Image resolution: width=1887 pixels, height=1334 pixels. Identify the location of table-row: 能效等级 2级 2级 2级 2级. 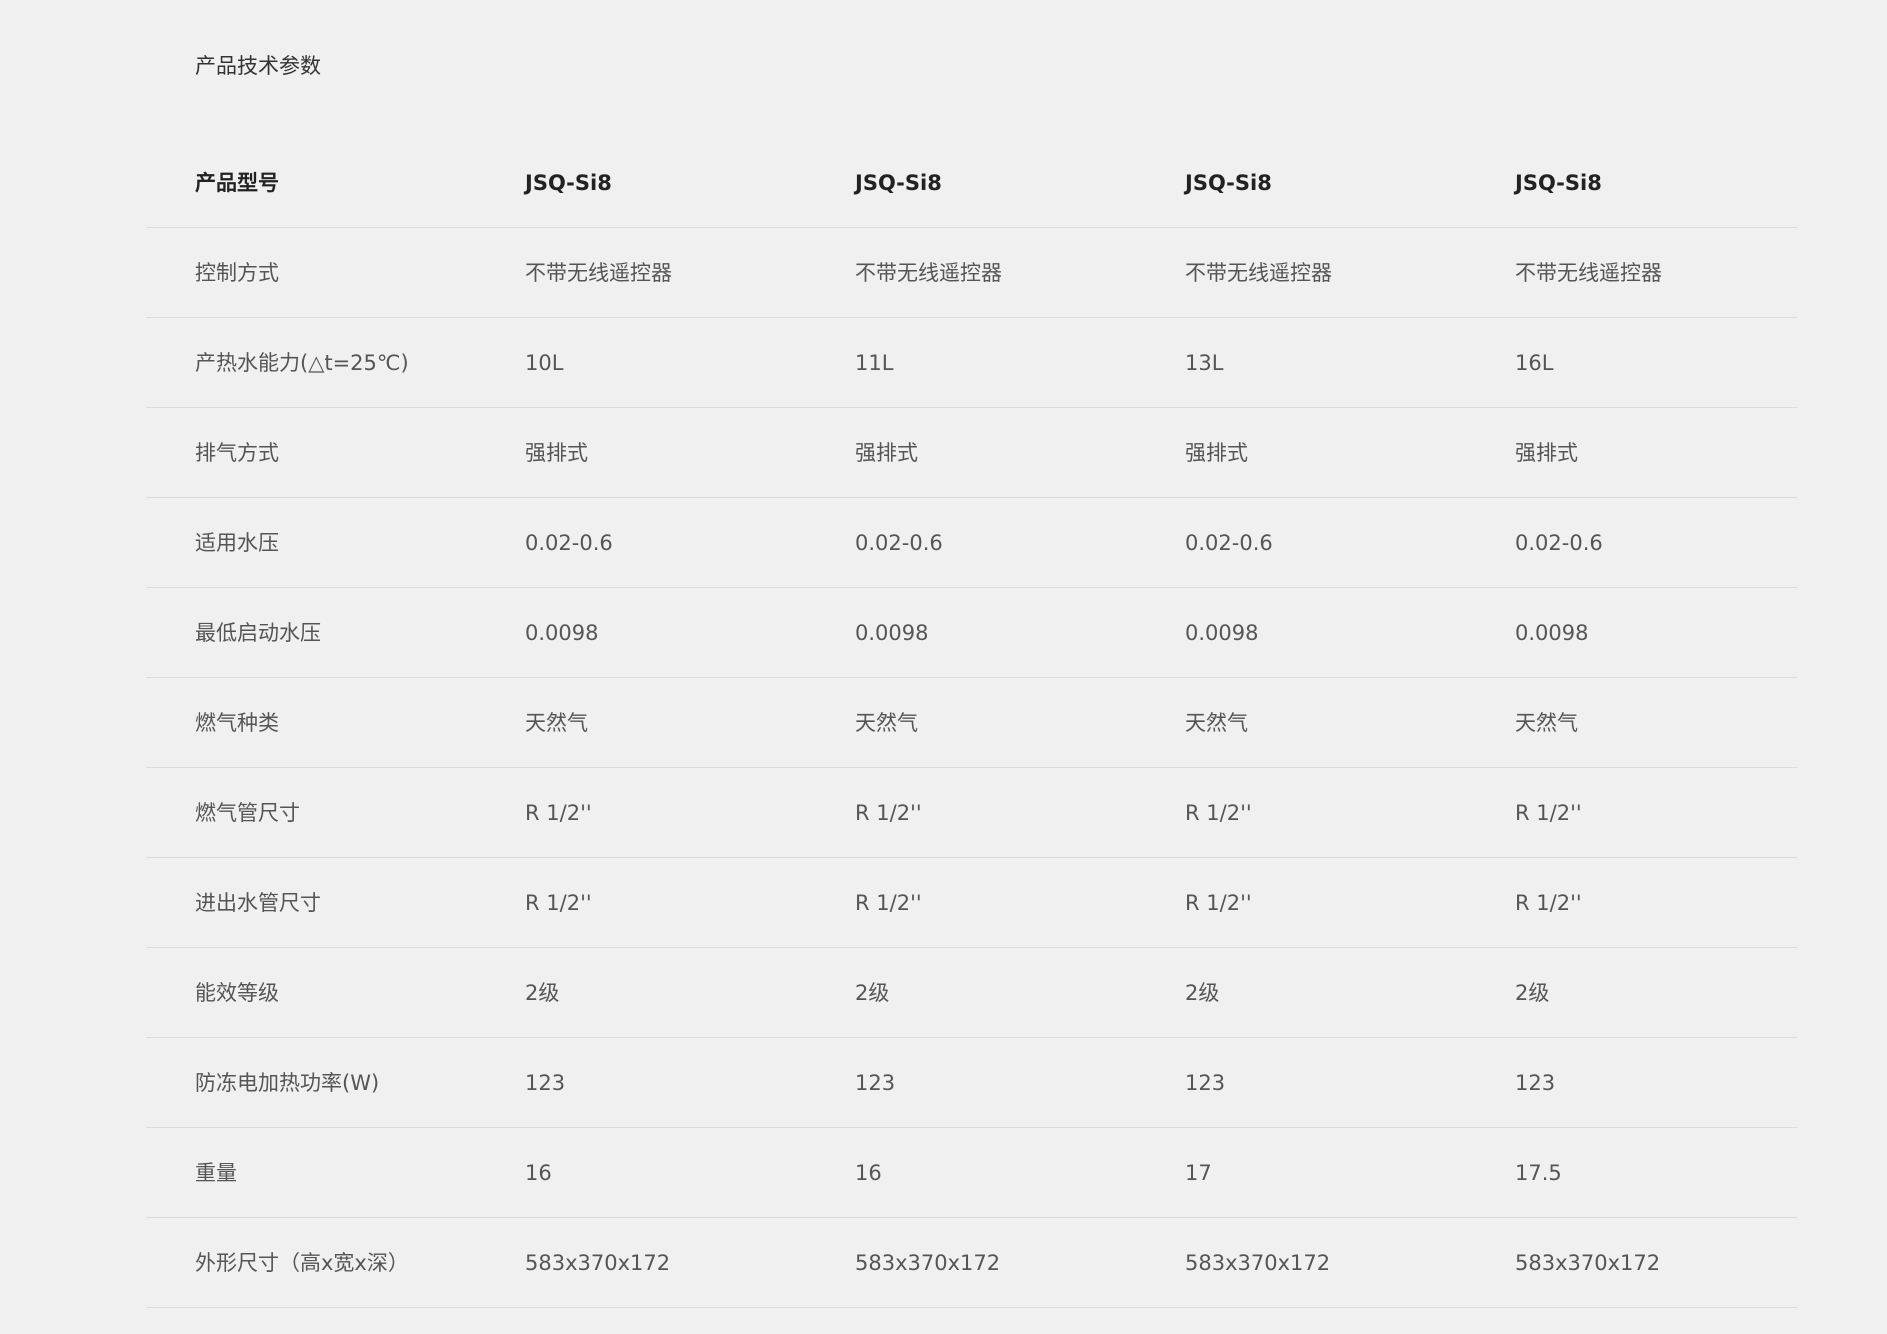
(971, 993).